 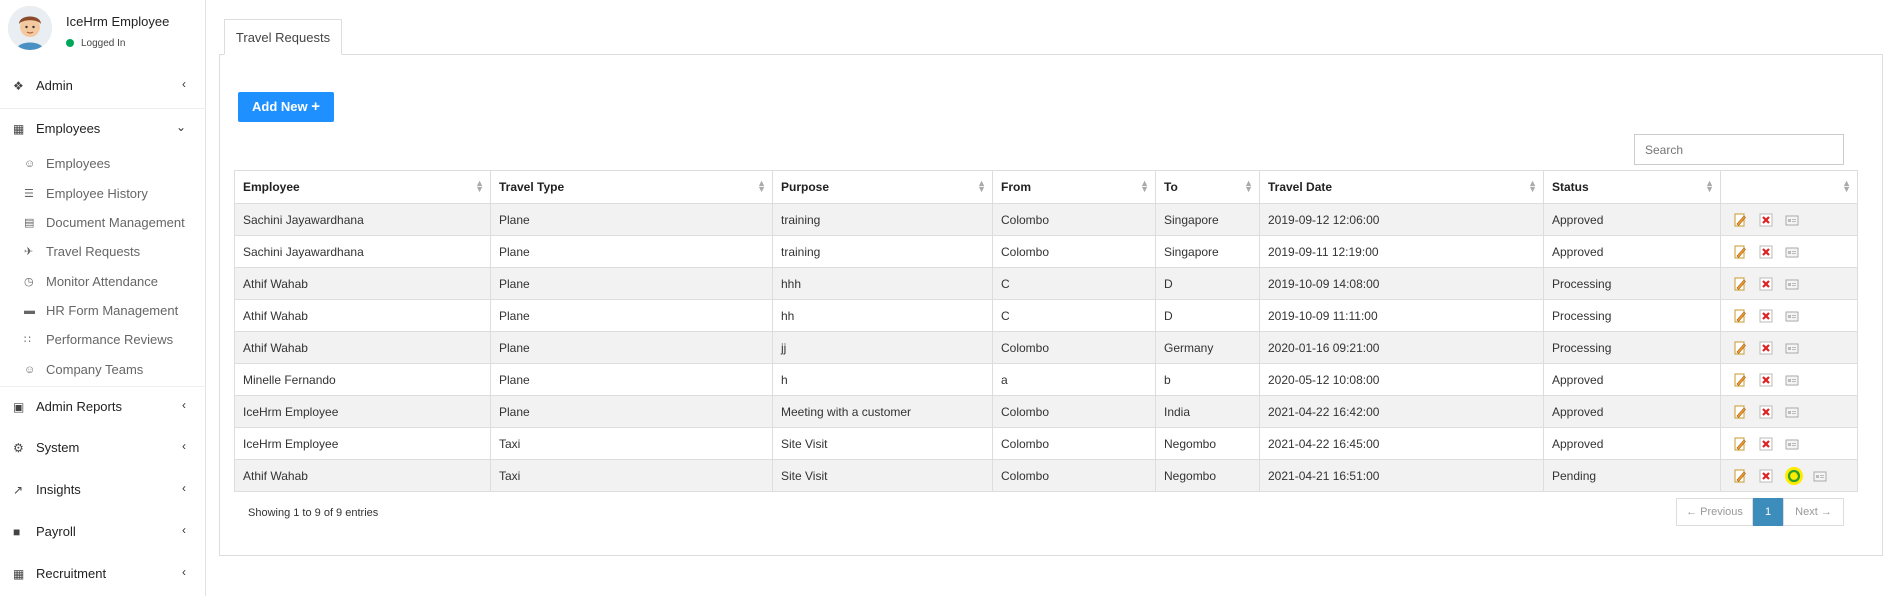 What do you see at coordinates (1401, 187) in the screenshot?
I see `column-header-travel-date: Travel Date ▲ ▼` at bounding box center [1401, 187].